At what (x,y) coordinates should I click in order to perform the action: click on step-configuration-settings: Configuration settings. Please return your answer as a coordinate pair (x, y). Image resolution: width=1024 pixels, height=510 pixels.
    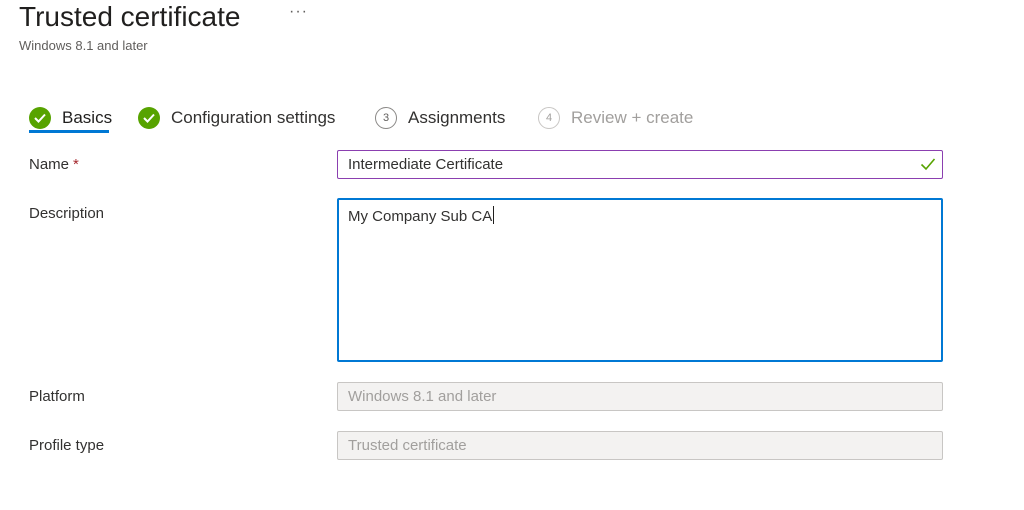
    Looking at the image, I should click on (236, 118).